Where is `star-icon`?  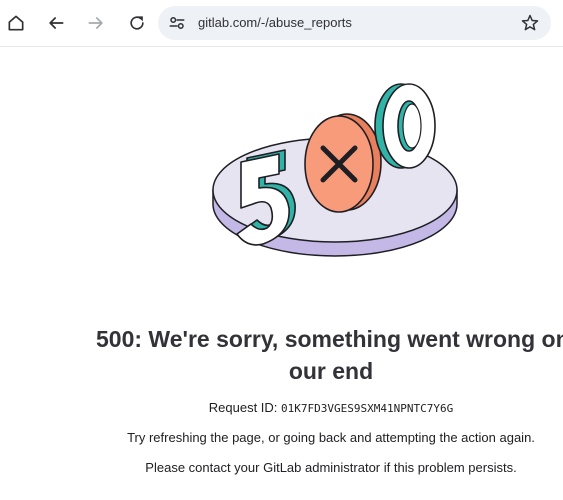
star-icon is located at coordinates (530, 22).